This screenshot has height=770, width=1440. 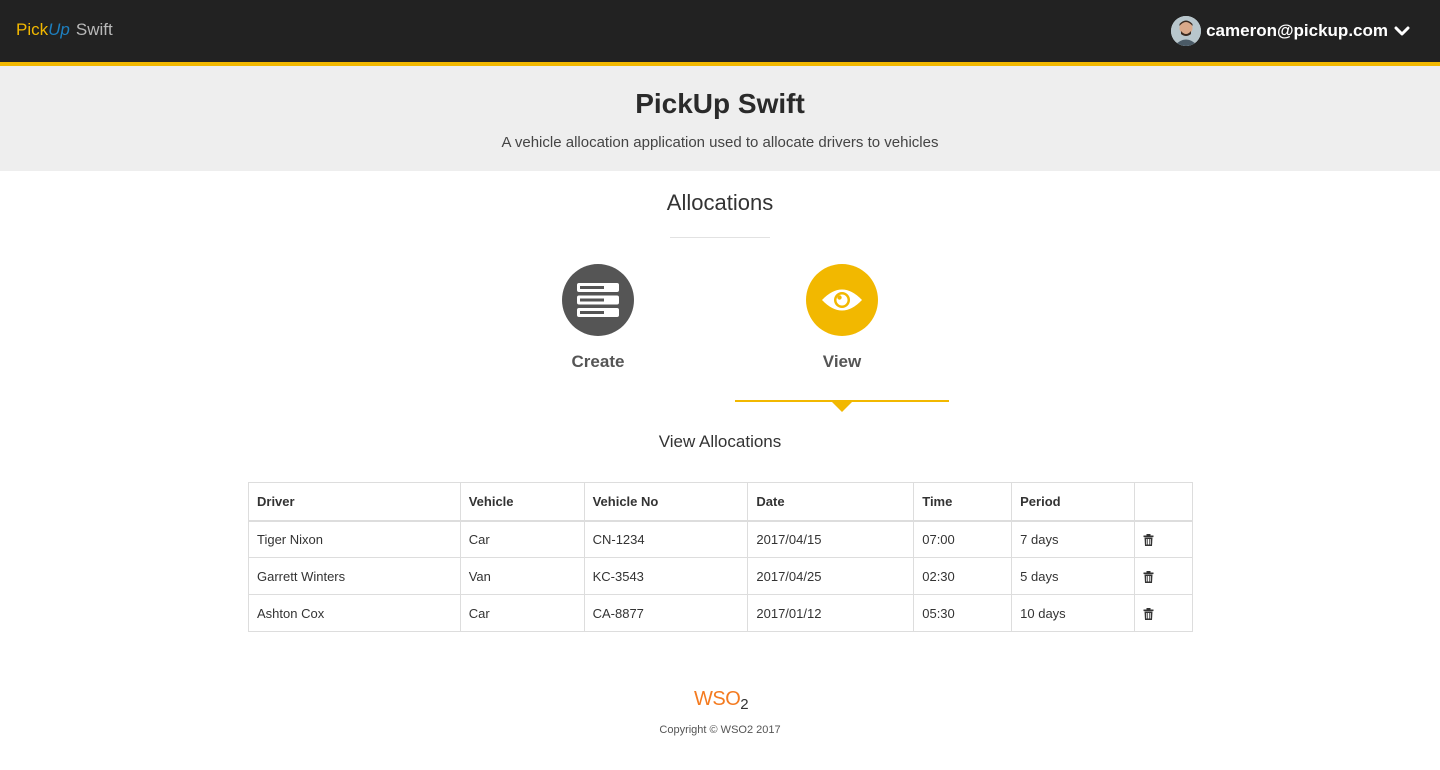 I want to click on avatar, so click(x=1186, y=31).